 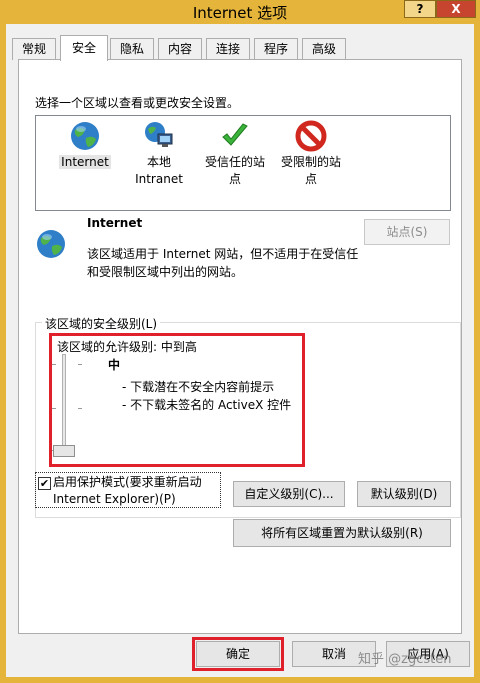 I want to click on security-level-title: 该区域的安全级别(L), so click(x=101, y=323).